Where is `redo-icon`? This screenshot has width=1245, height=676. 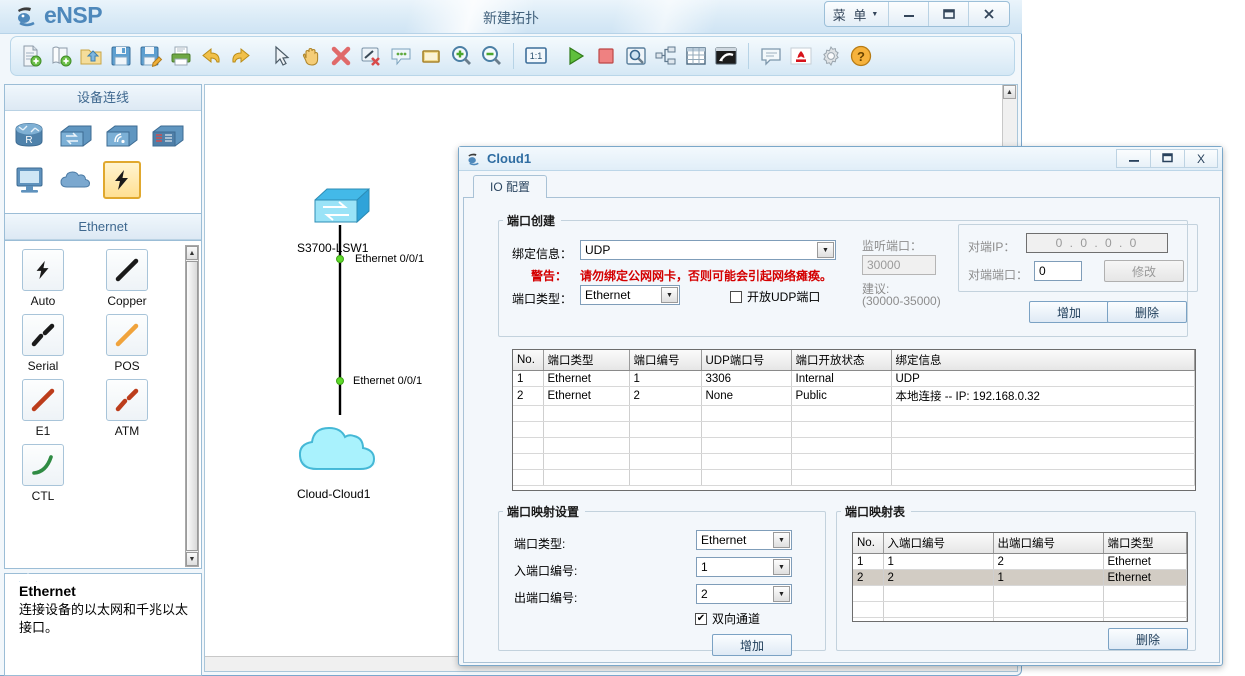
redo-icon is located at coordinates (241, 56).